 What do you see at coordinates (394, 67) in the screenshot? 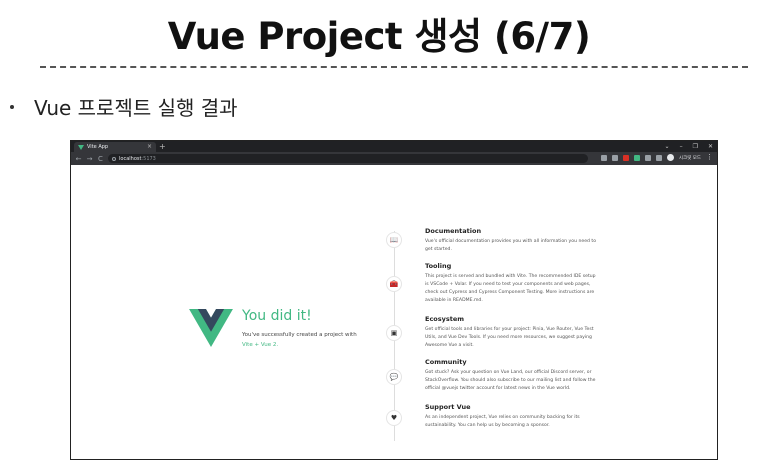
I see `dashed-divider` at bounding box center [394, 67].